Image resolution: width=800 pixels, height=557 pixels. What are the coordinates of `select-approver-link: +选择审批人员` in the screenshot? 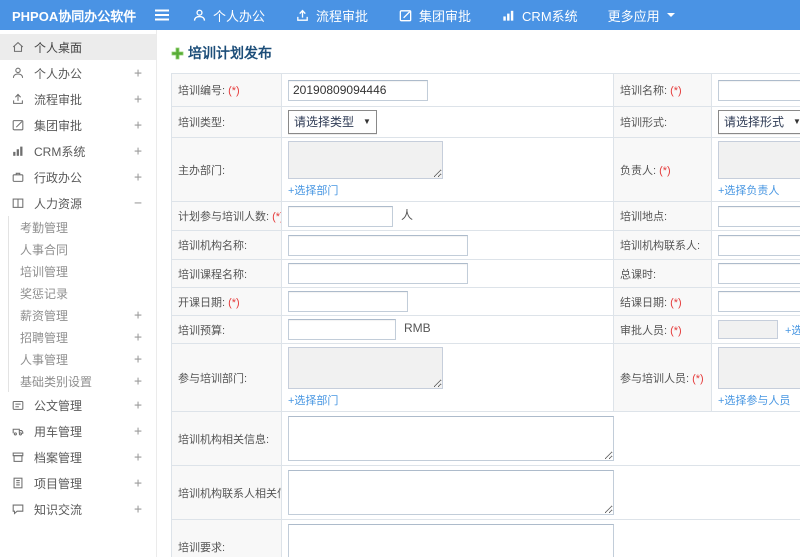 It's located at (792, 330).